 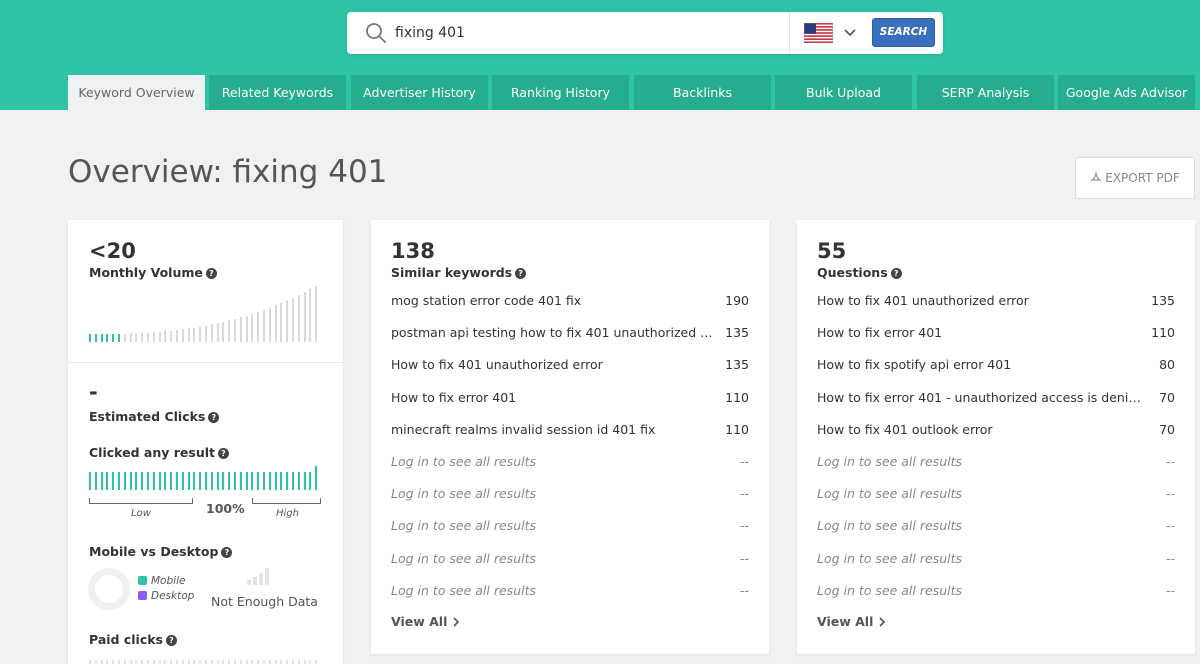 I want to click on tab-advertiser-history: Advertiser History, so click(x=419, y=92).